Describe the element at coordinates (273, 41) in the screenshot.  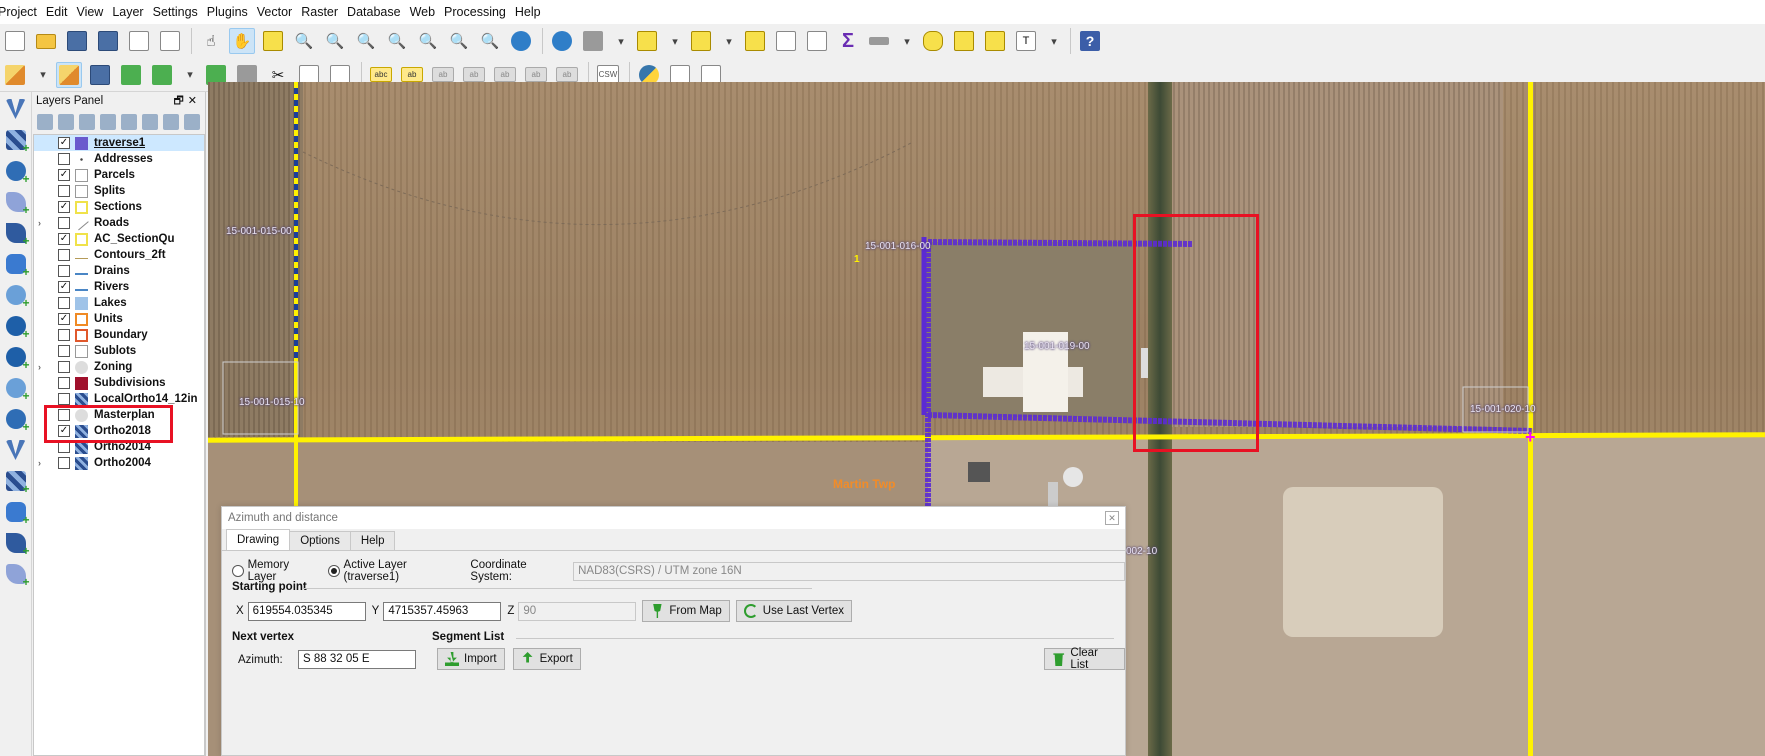
I see `pan-to-selection-icon` at that location.